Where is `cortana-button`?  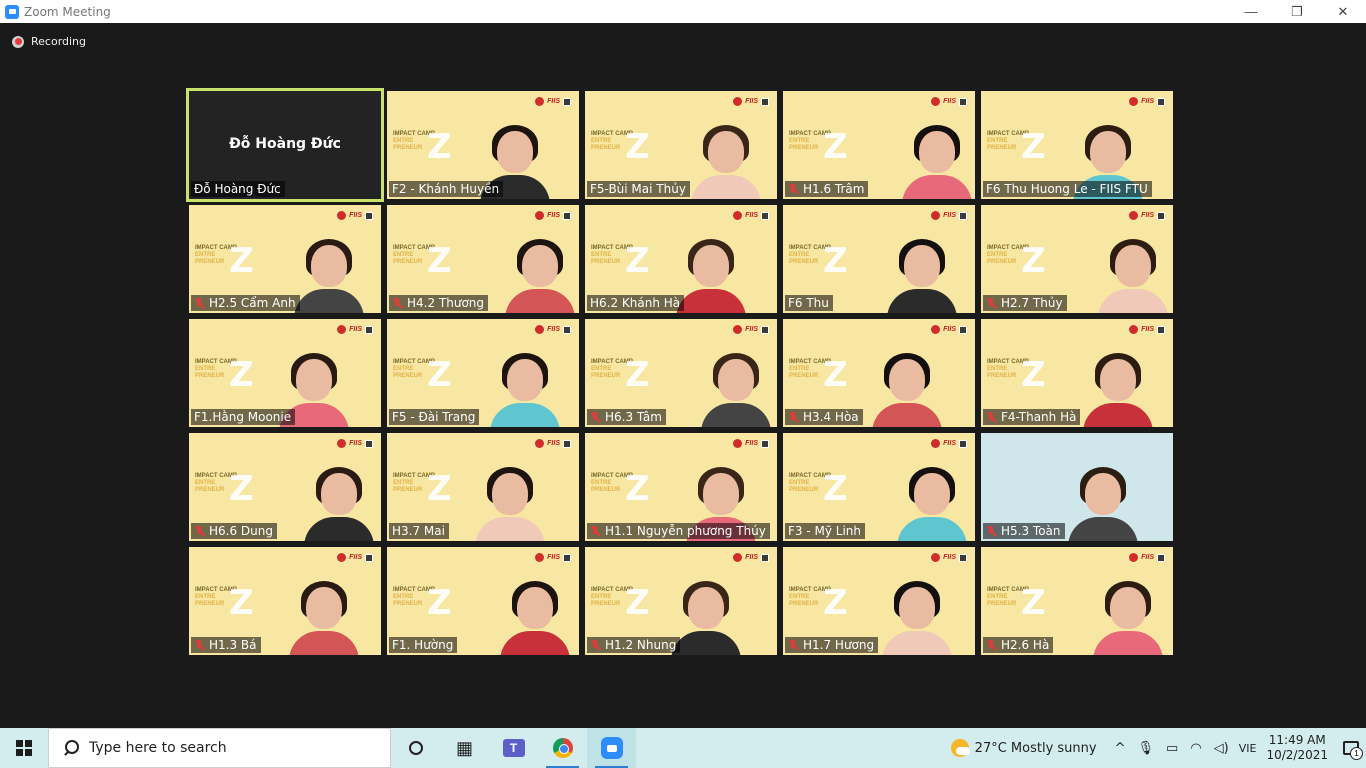
cortana-button is located at coordinates (415, 748).